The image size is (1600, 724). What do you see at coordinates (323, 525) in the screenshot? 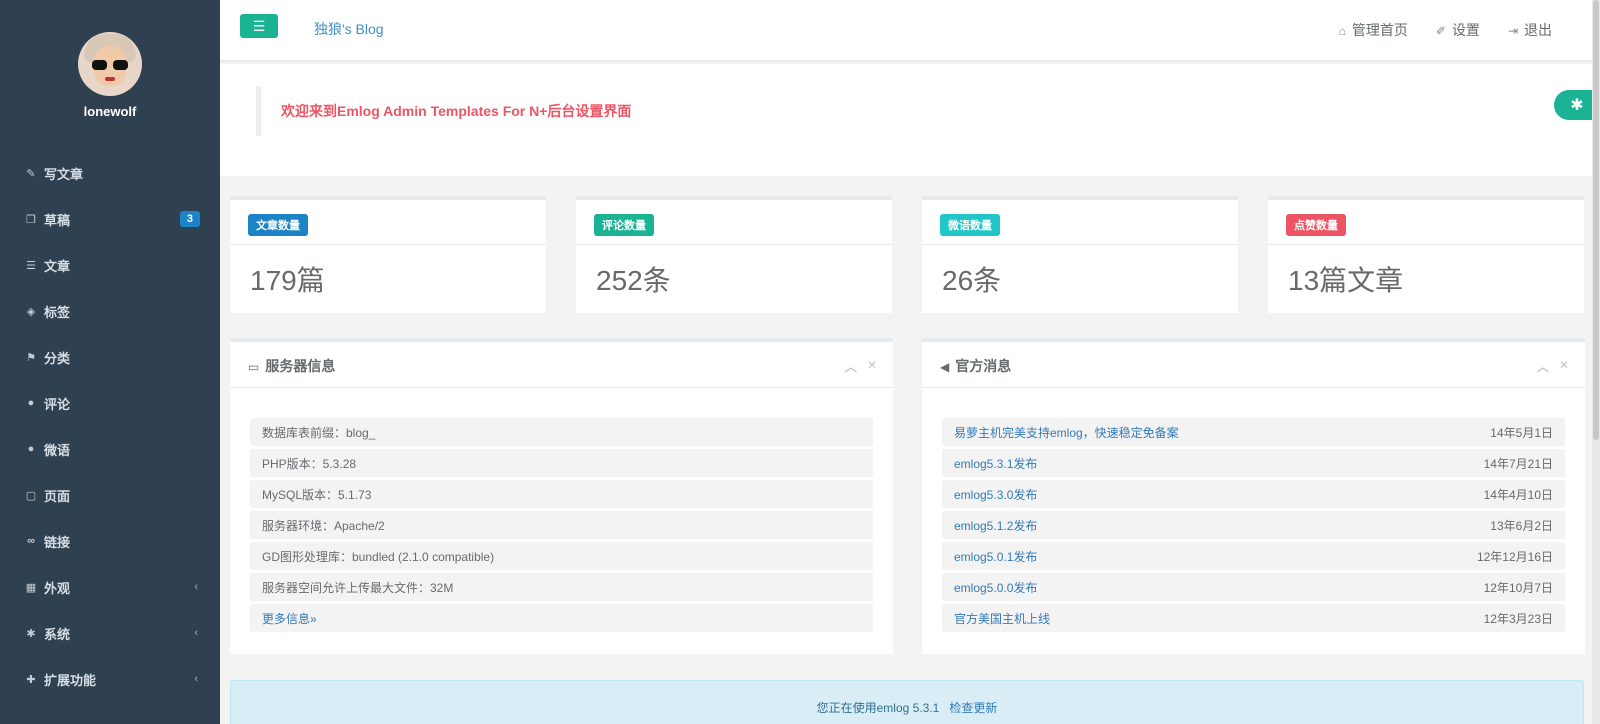
I see `server-info-text: 服务器环境：Apache/2` at bounding box center [323, 525].